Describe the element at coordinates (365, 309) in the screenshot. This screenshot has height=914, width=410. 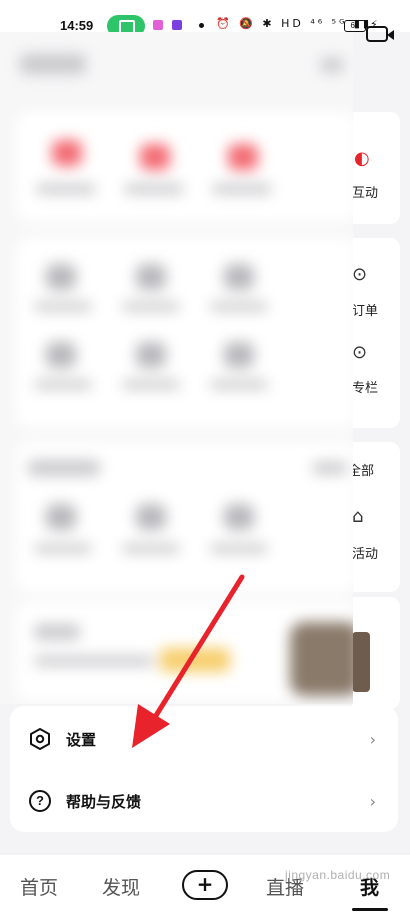
I see `order-label: 订单` at that location.